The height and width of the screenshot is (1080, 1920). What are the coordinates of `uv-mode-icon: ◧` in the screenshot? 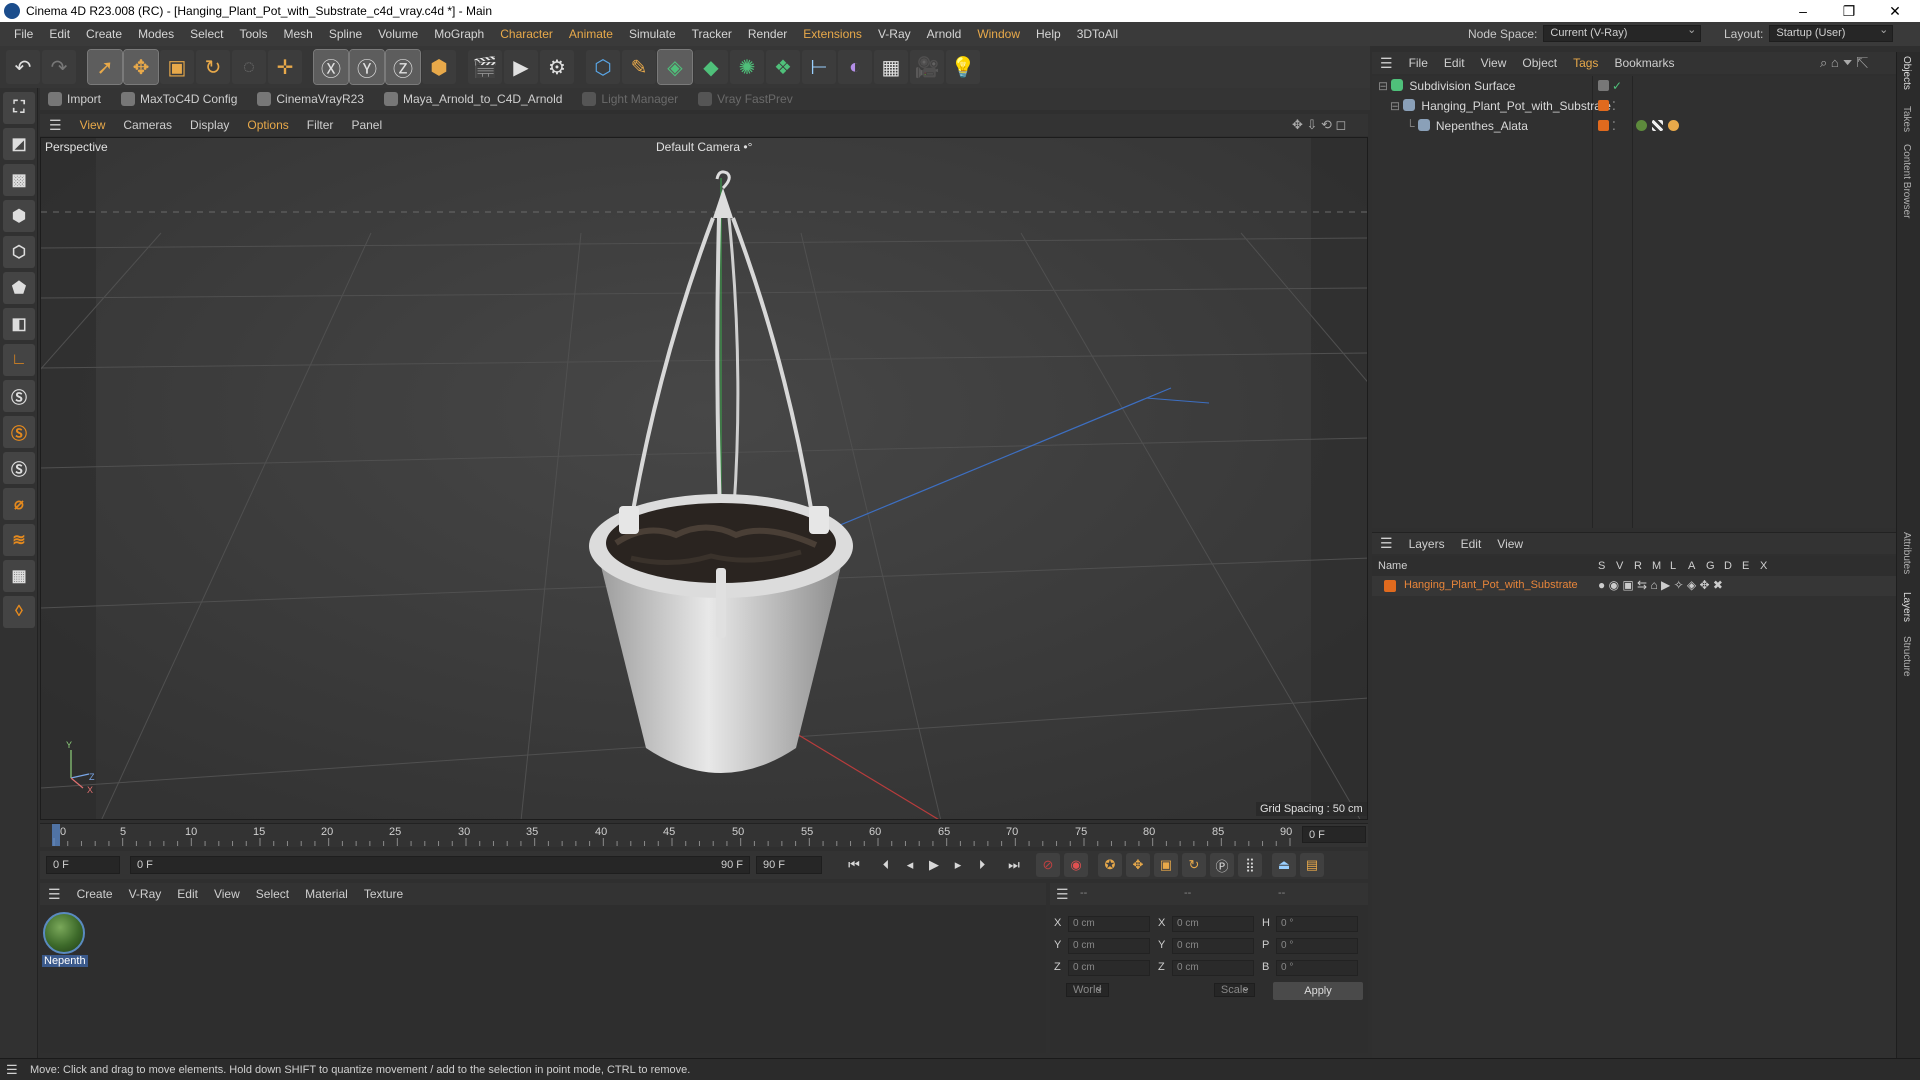 It's located at (19, 324).